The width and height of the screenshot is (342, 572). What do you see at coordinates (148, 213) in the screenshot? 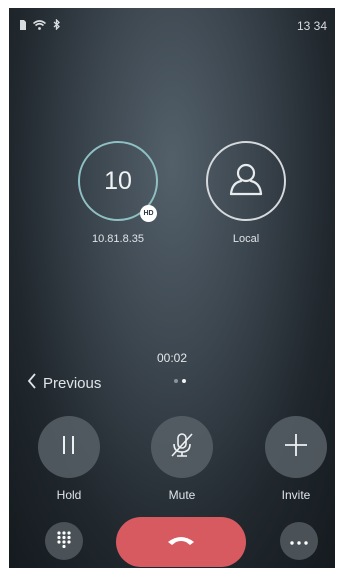
I see `hd-badge: HD` at bounding box center [148, 213].